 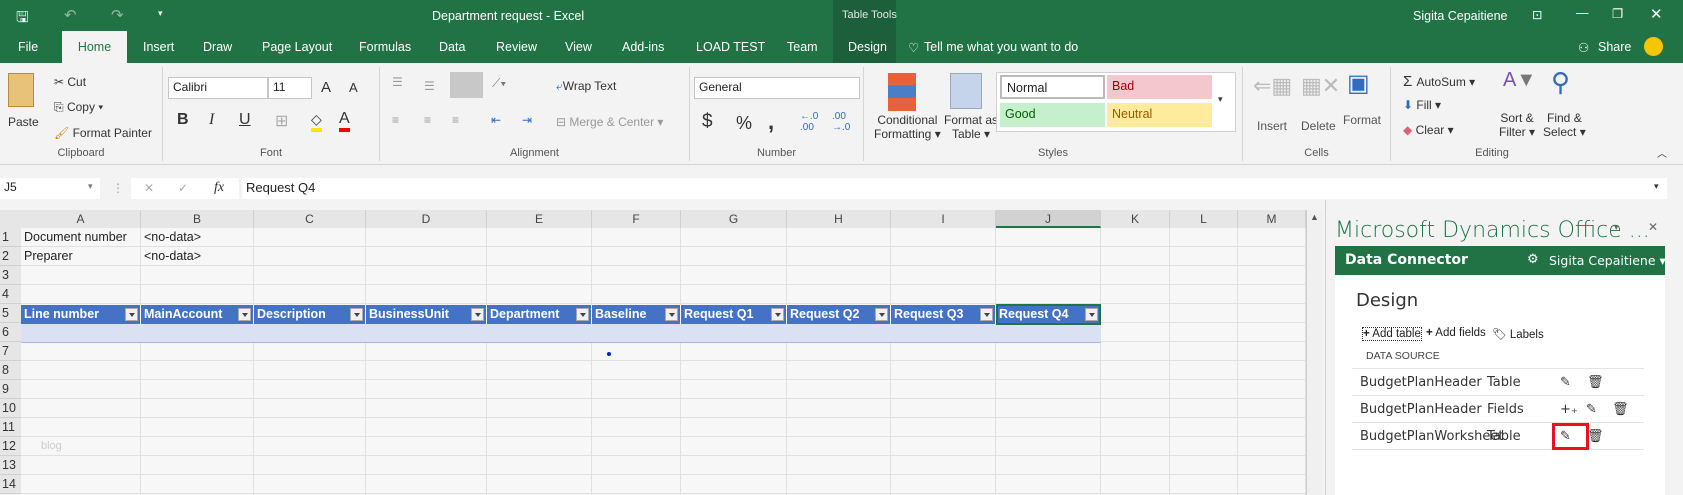 What do you see at coordinates (1159, 87) in the screenshot?
I see `style-bad: Bad` at bounding box center [1159, 87].